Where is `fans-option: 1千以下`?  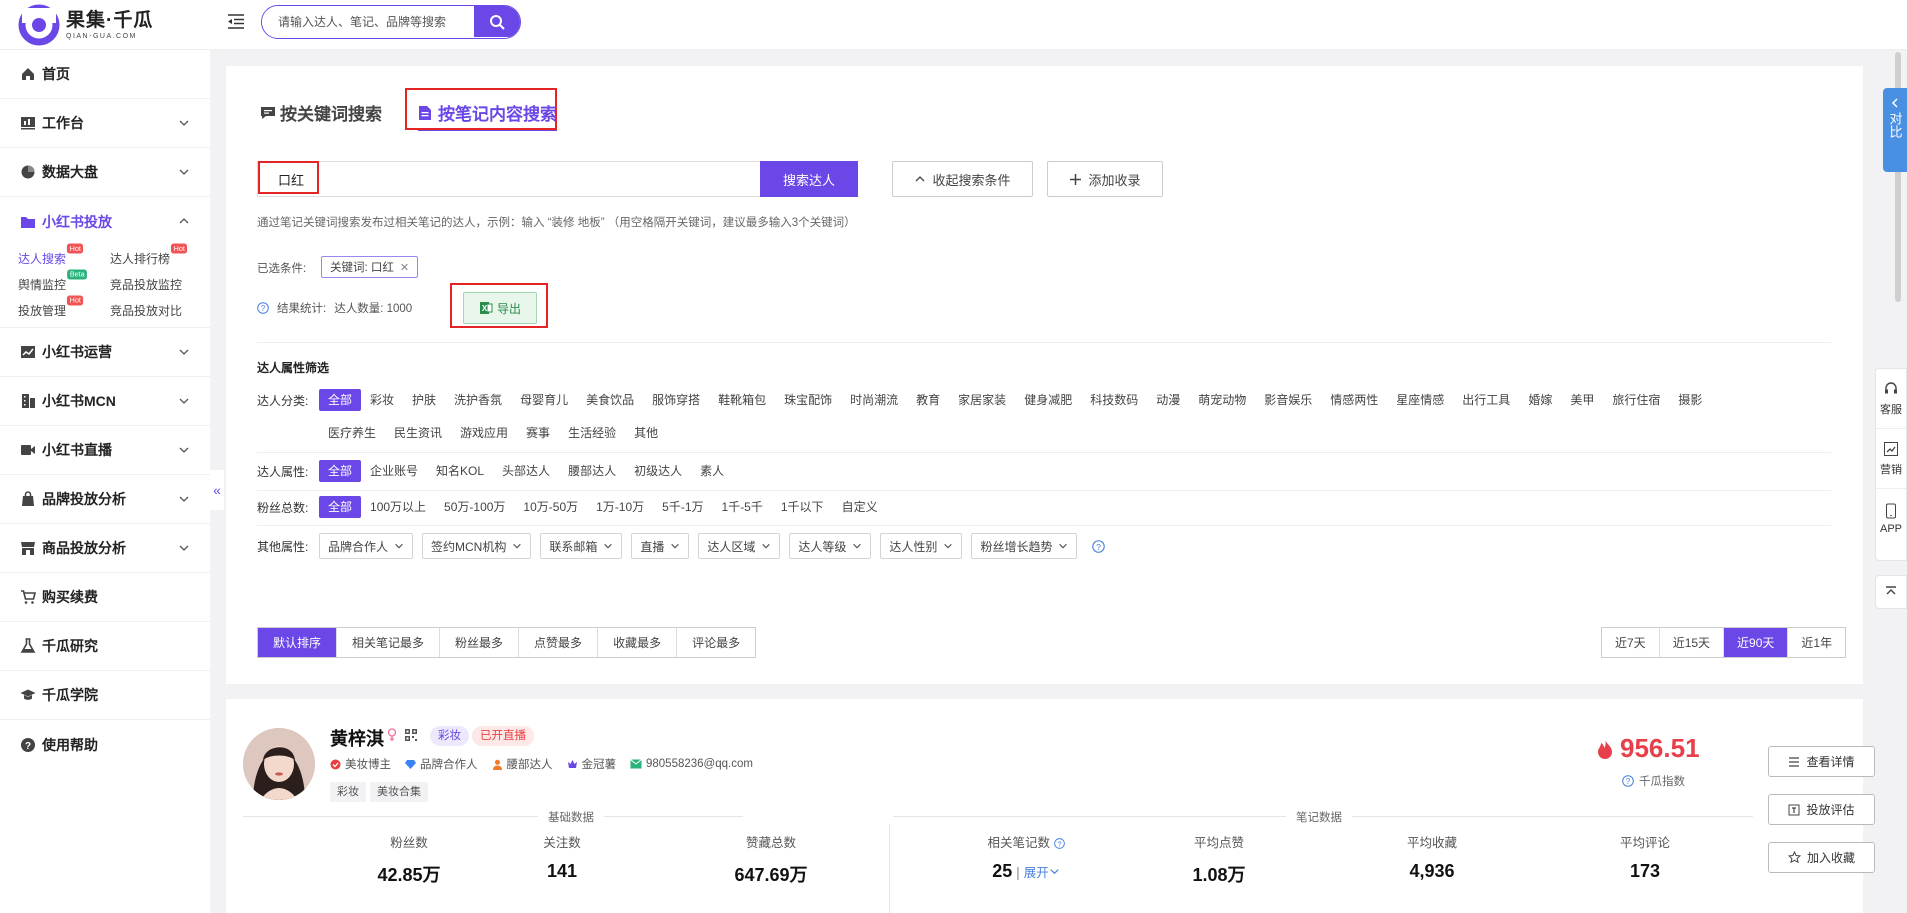 fans-option: 1千以下 is located at coordinates (802, 507).